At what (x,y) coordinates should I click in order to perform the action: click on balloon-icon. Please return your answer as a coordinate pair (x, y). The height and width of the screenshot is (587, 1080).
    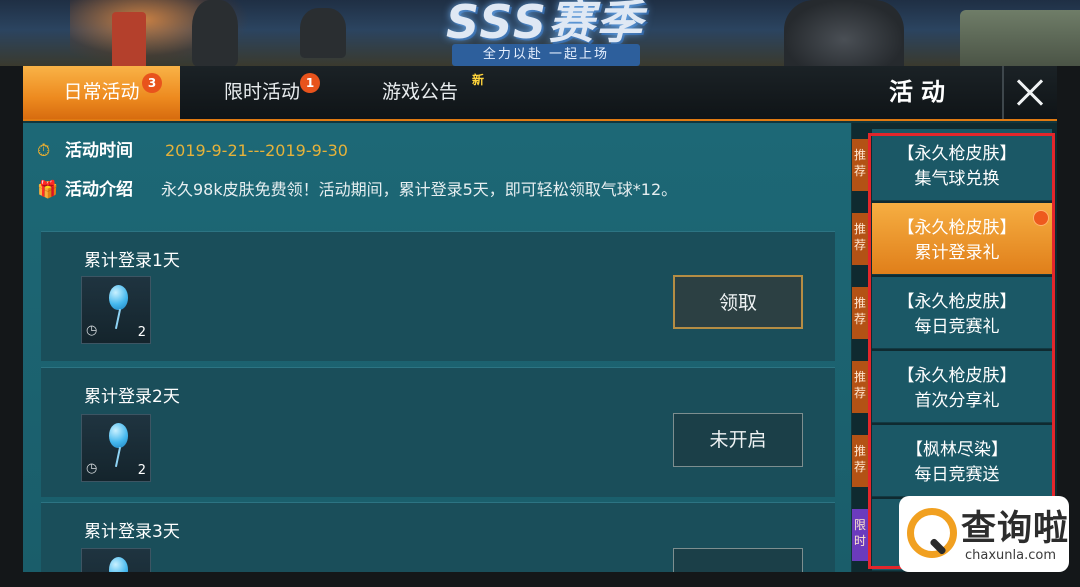
    Looking at the image, I should click on (116, 560).